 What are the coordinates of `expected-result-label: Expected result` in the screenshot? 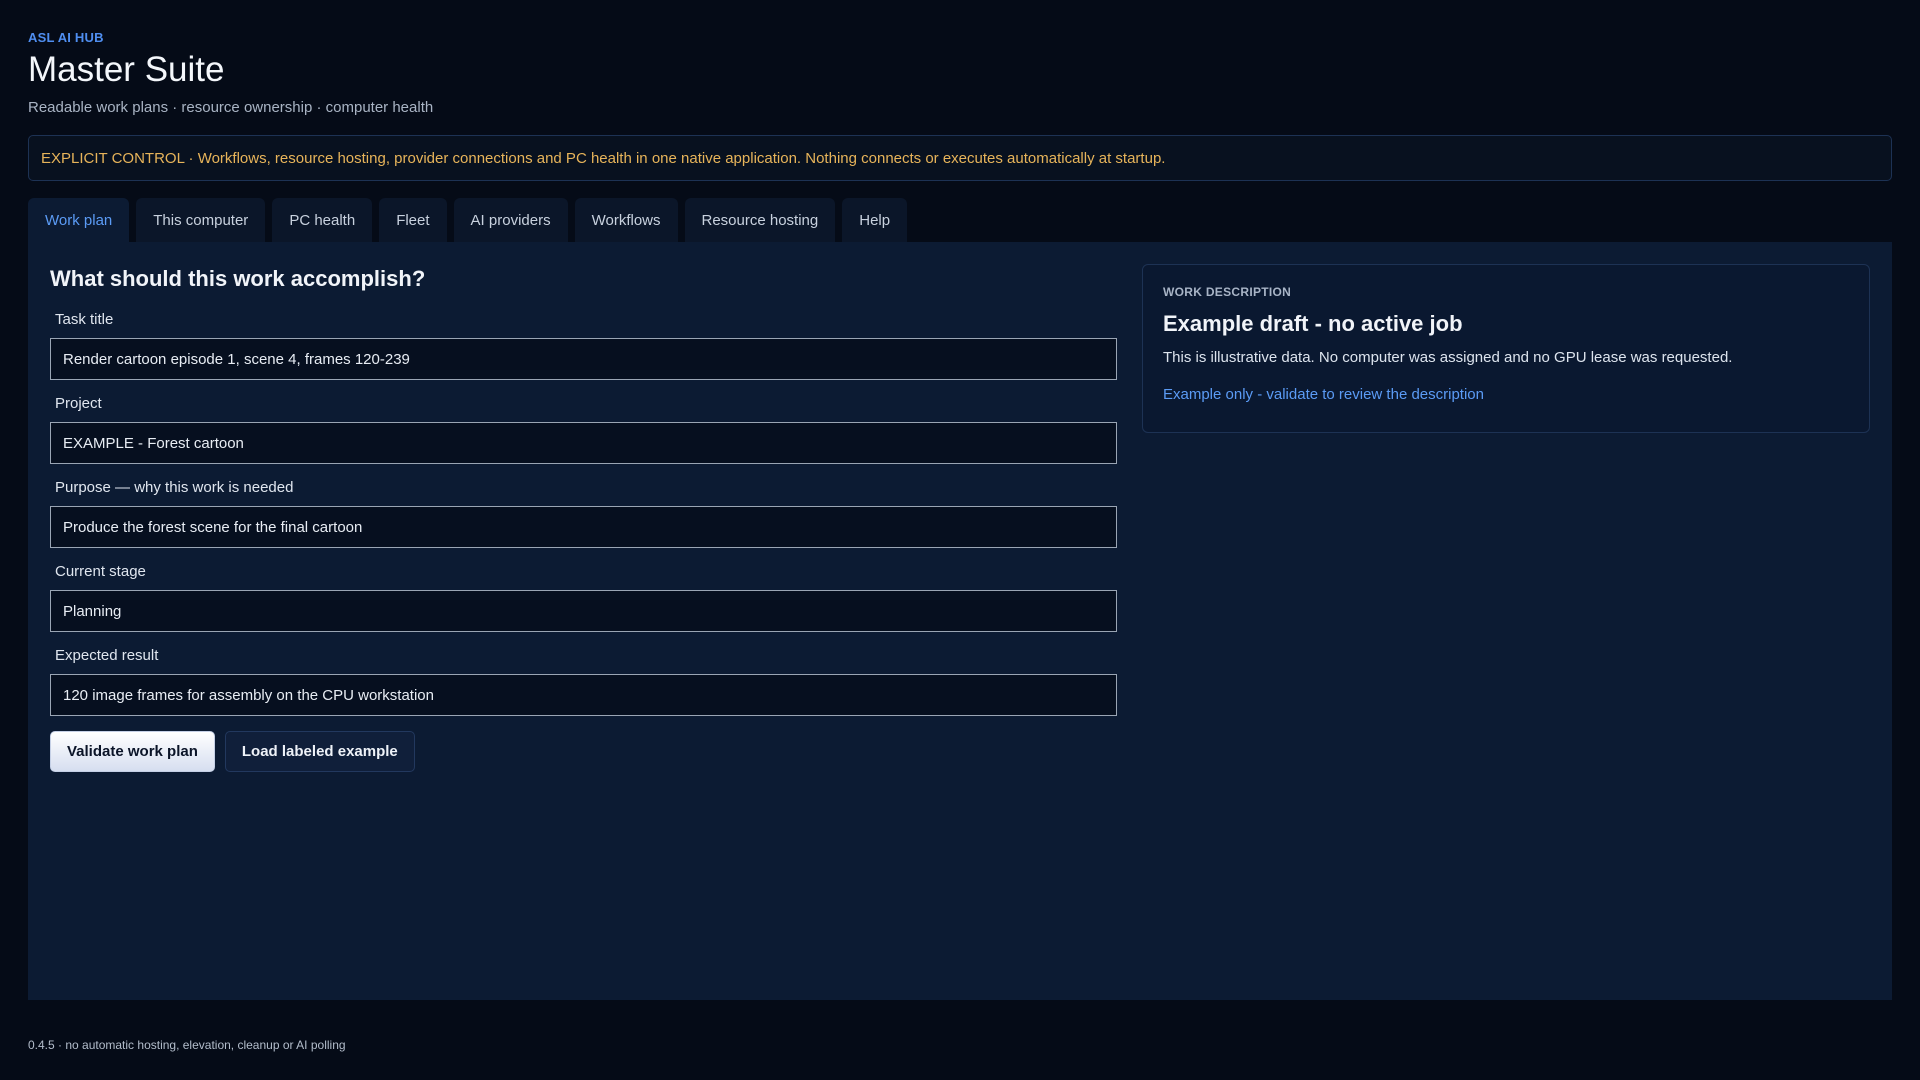 It's located at (107, 655).